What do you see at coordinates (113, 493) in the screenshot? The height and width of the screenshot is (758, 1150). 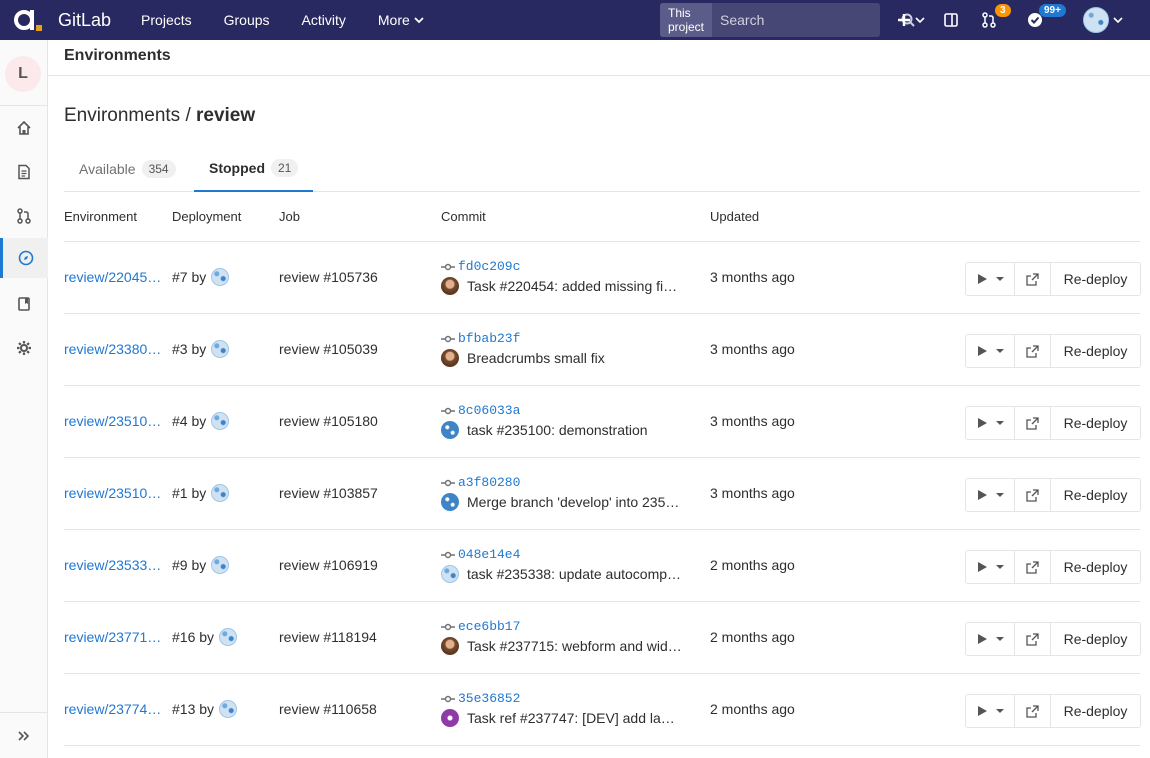 I see `environment-link: review/235100-merge` at bounding box center [113, 493].